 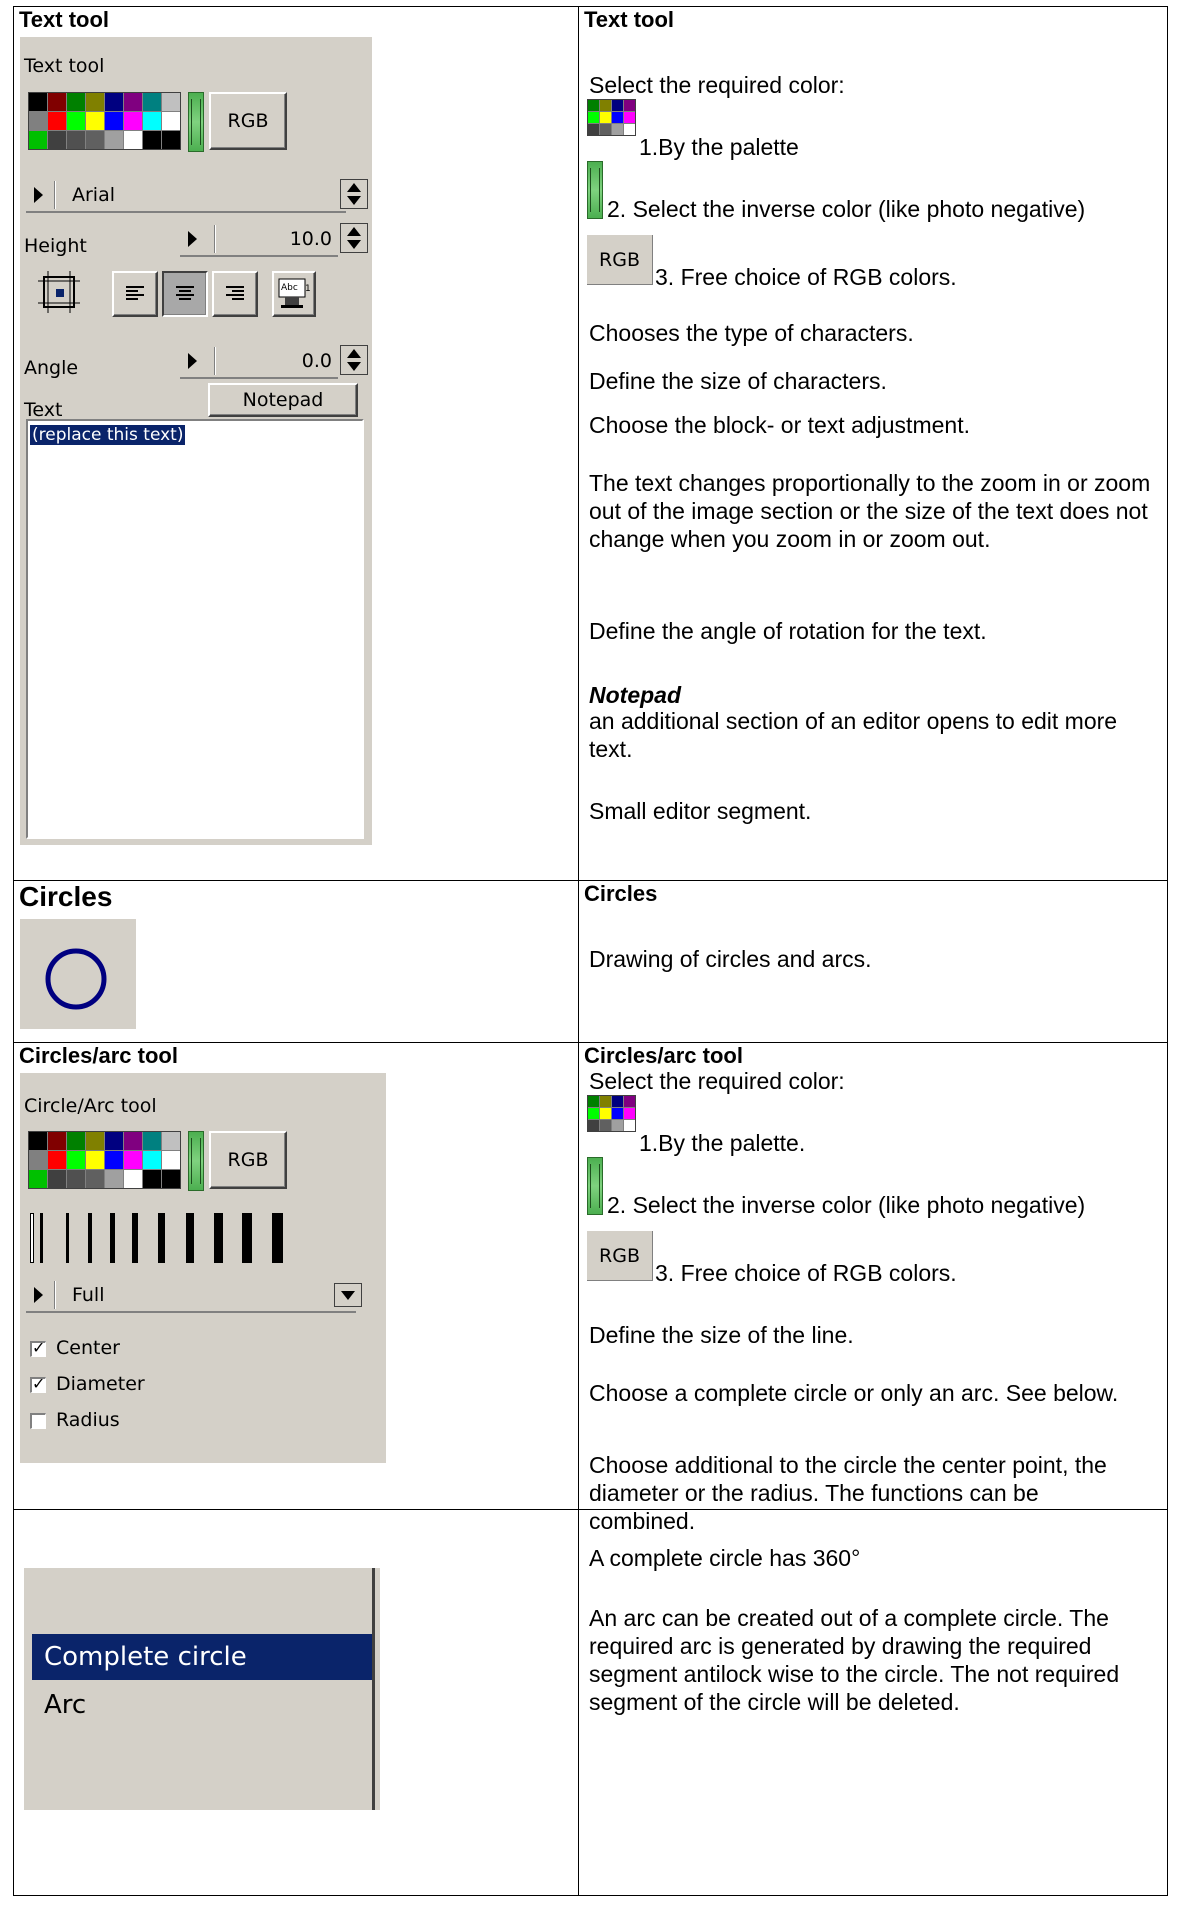 What do you see at coordinates (354, 238) in the screenshot?
I see `height-spinner` at bounding box center [354, 238].